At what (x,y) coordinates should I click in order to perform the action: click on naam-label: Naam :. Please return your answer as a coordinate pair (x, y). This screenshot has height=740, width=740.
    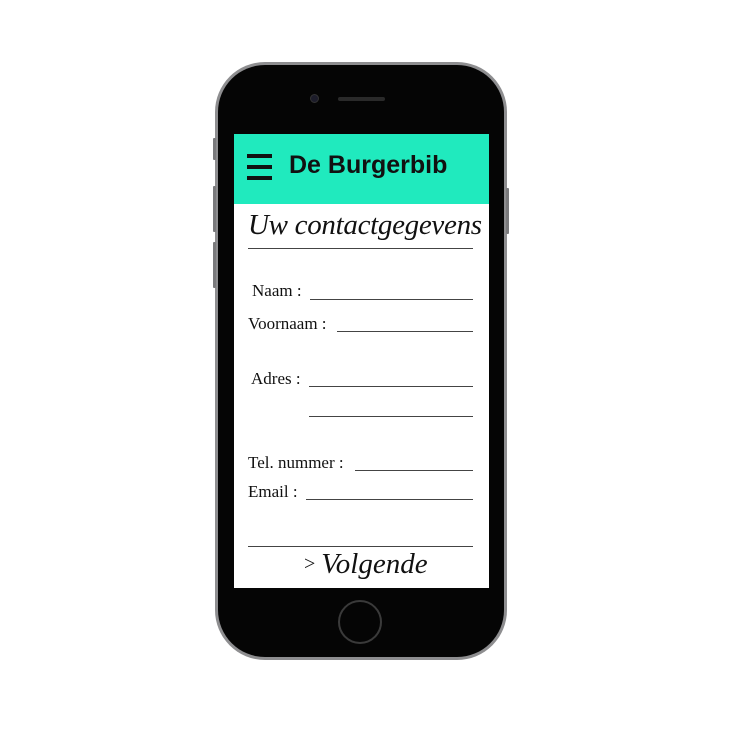
    Looking at the image, I should click on (277, 290).